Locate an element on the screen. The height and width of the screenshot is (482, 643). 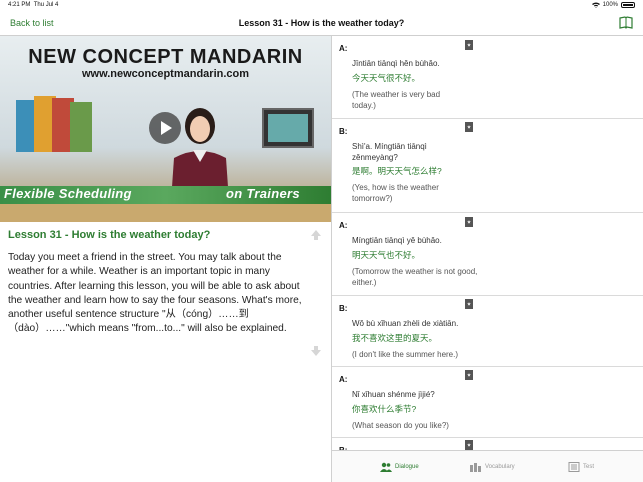
status-right: 100% is located at coordinates (613, 5).